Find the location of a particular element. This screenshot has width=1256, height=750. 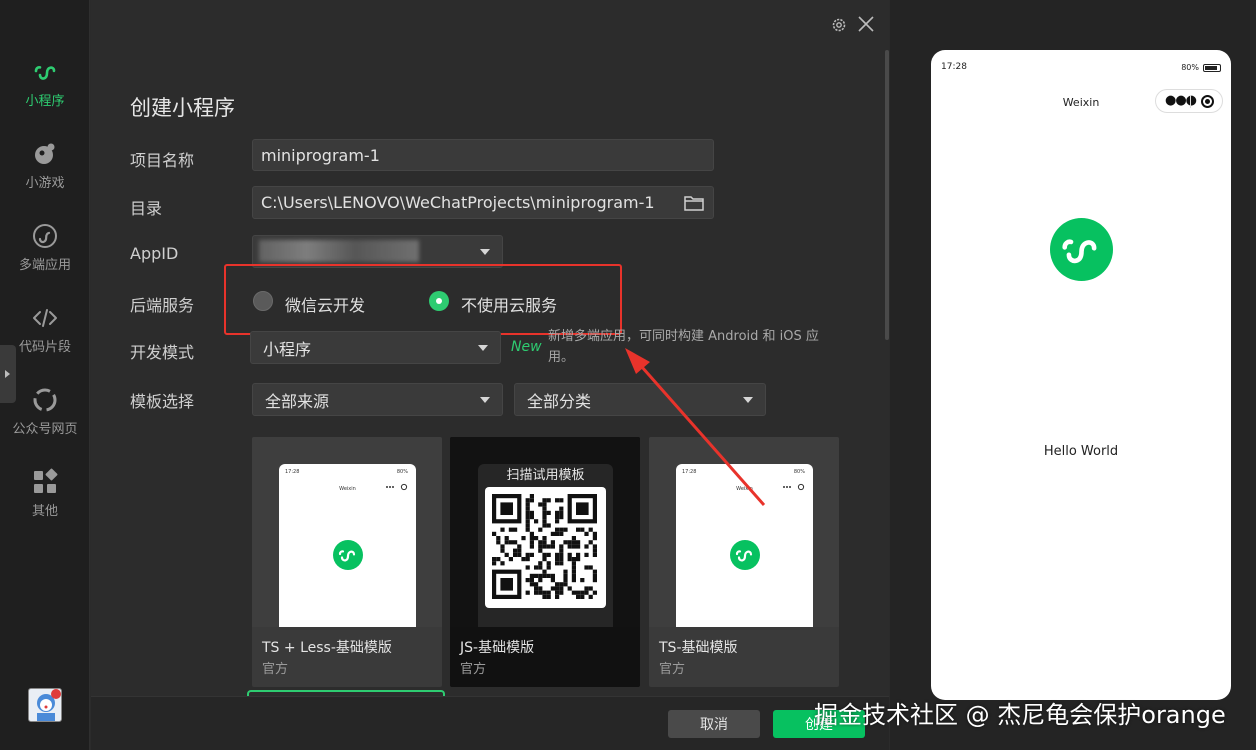

close-icon is located at coordinates (866, 24).